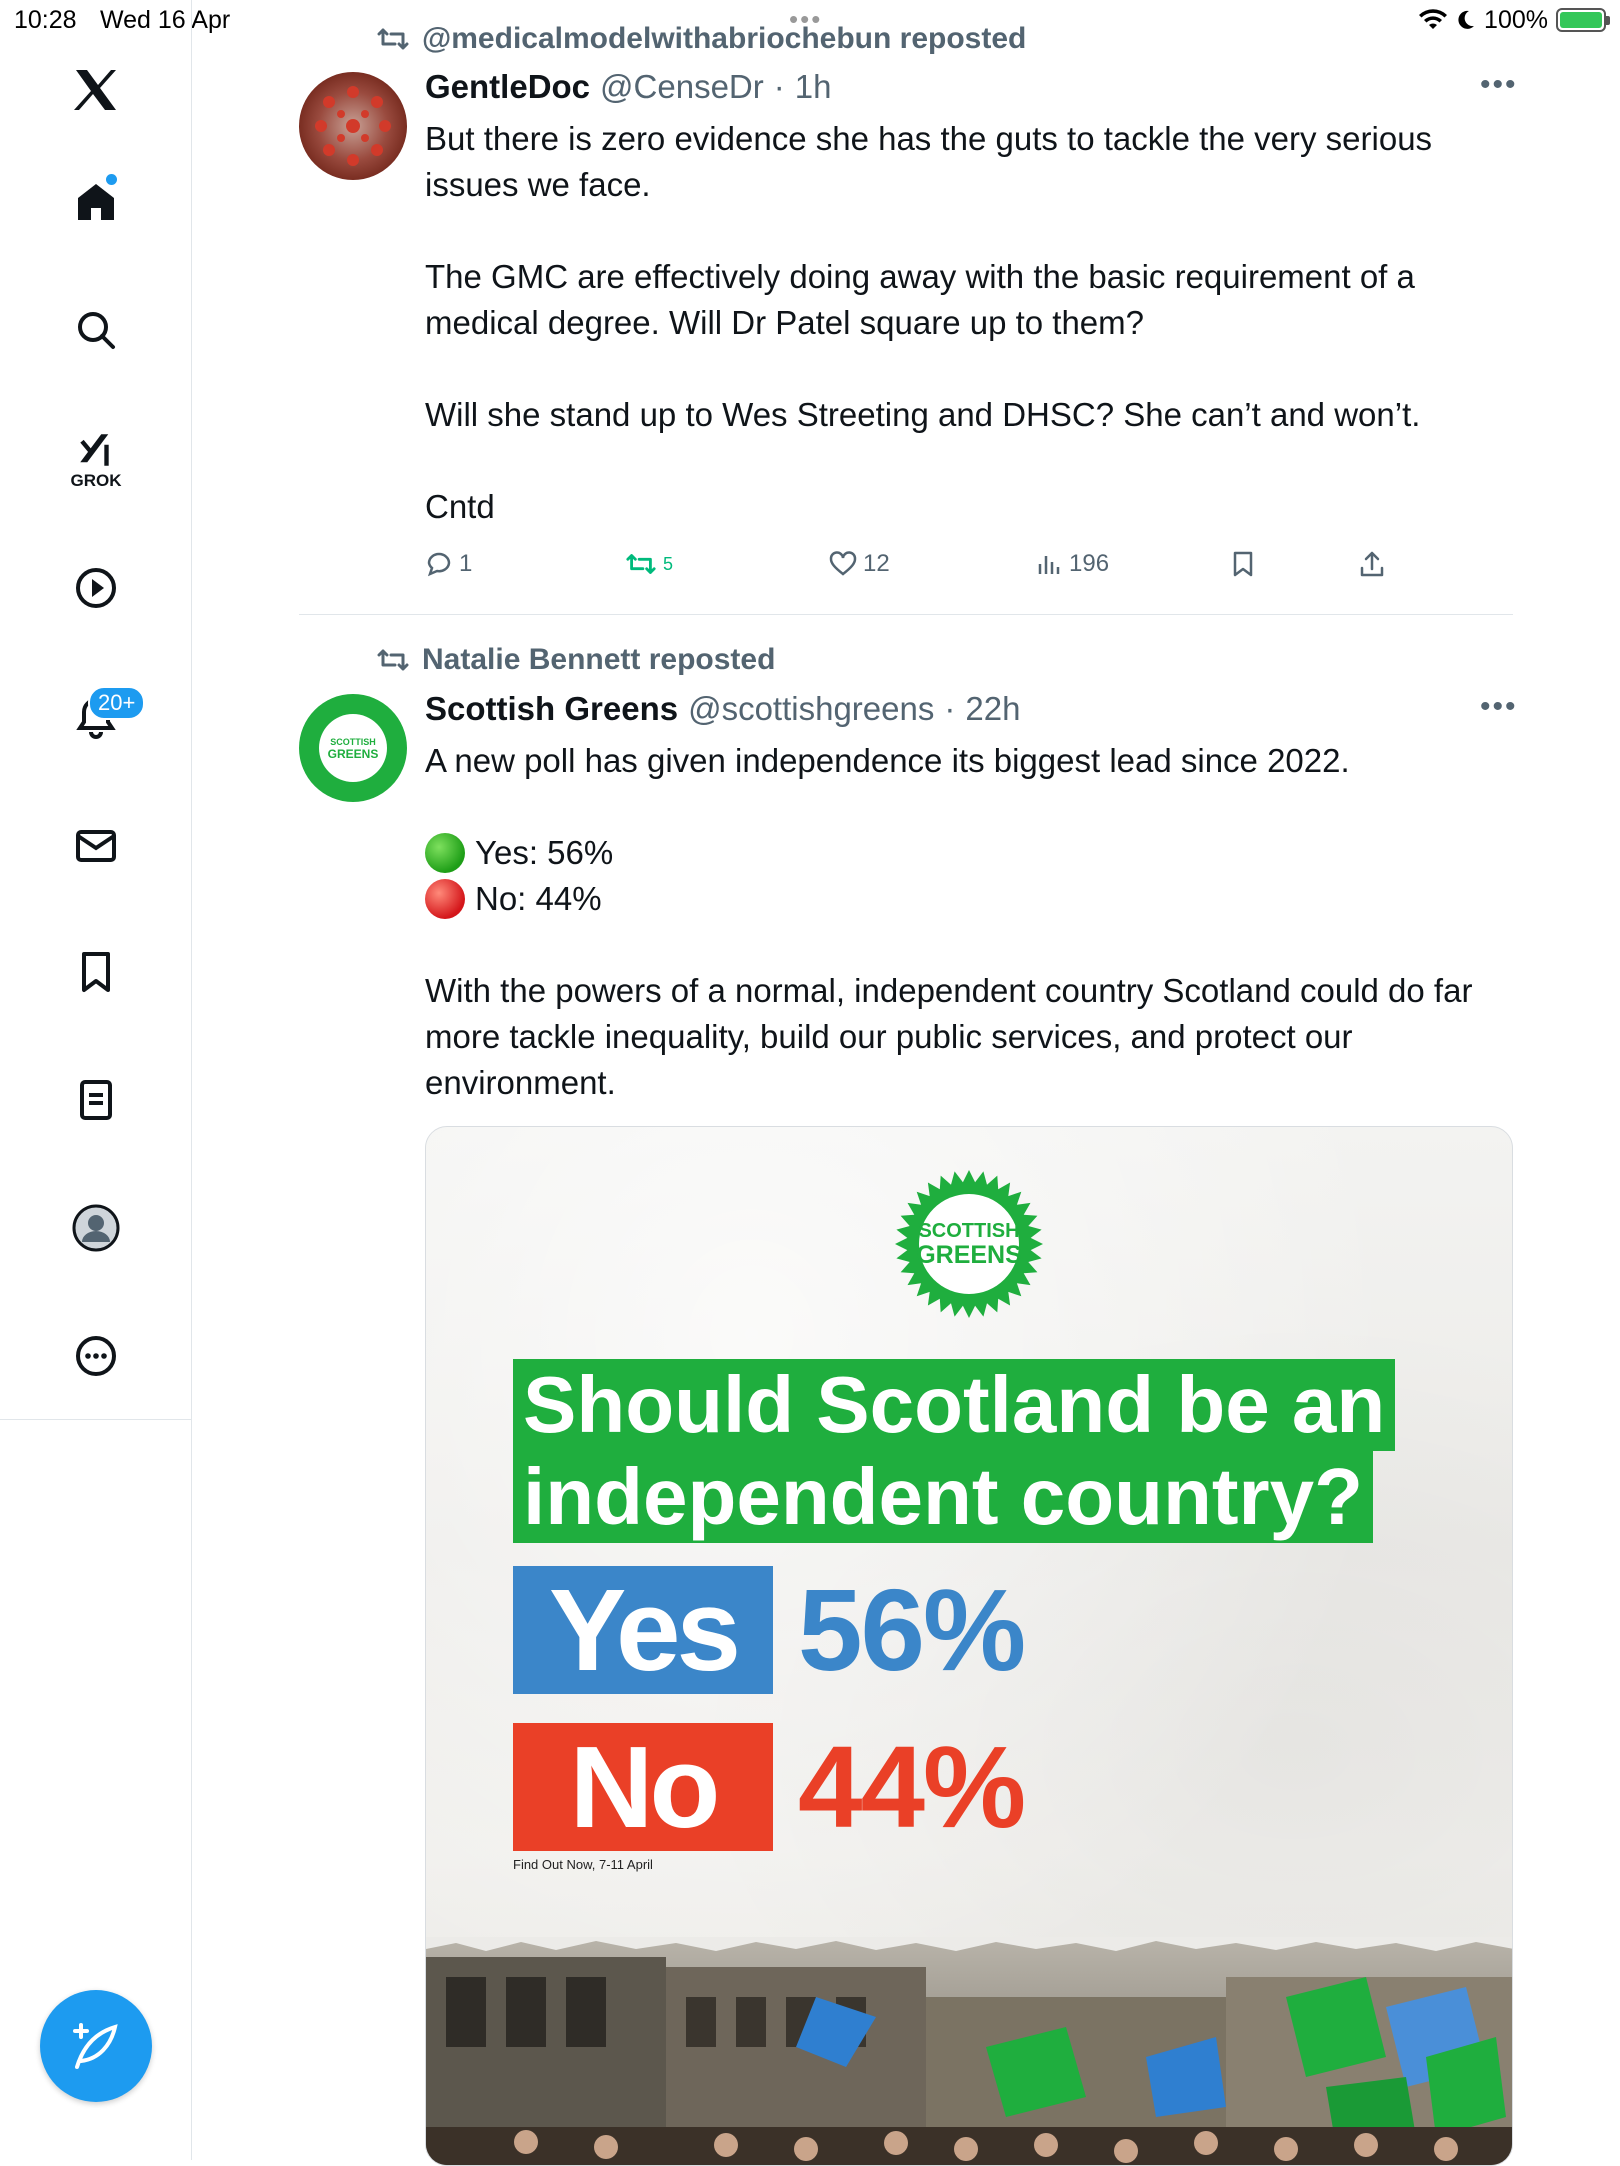 The height and width of the screenshot is (2166, 1620). Describe the element at coordinates (353, 754) in the screenshot. I see `avatar-logo-line-2: GREENS` at that location.